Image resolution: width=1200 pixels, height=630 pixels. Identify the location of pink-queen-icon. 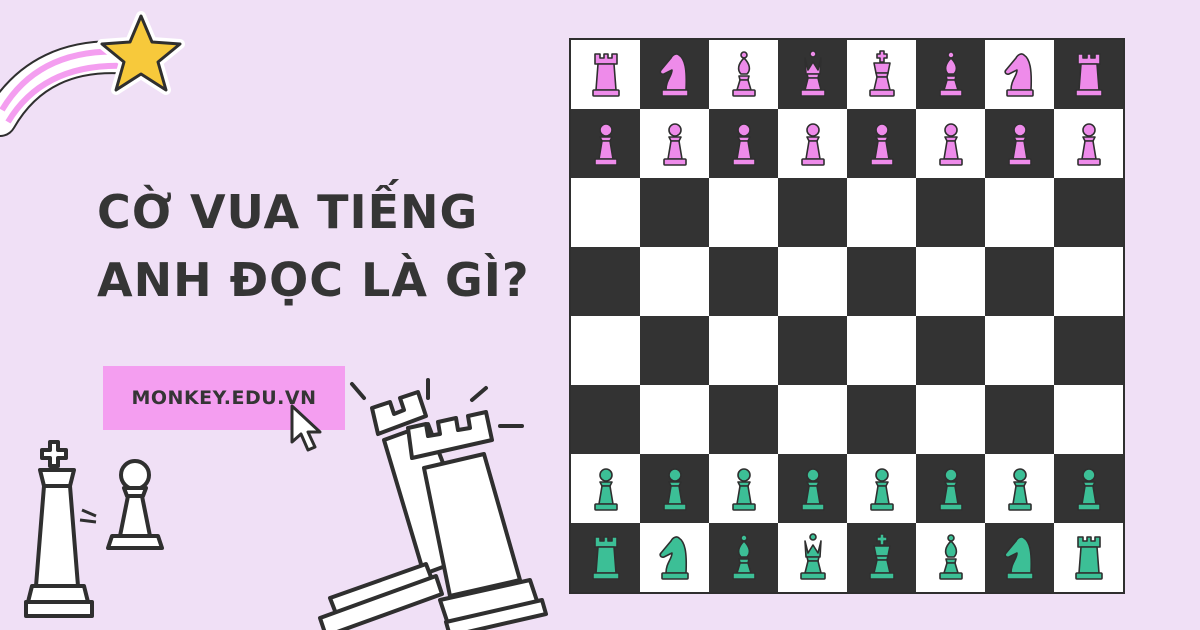
(813, 74).